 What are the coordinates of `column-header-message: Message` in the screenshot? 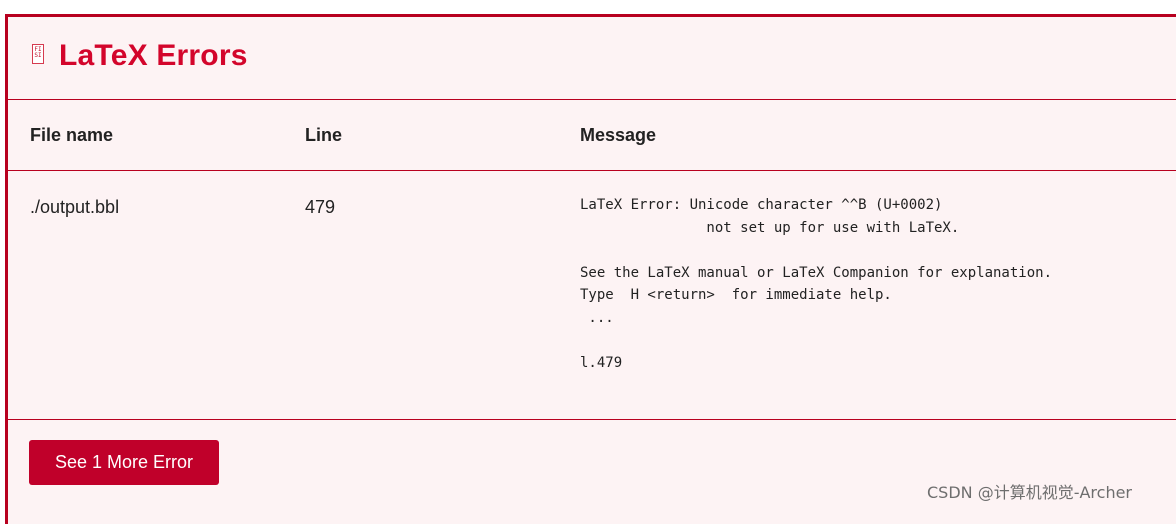 It's located at (618, 135).